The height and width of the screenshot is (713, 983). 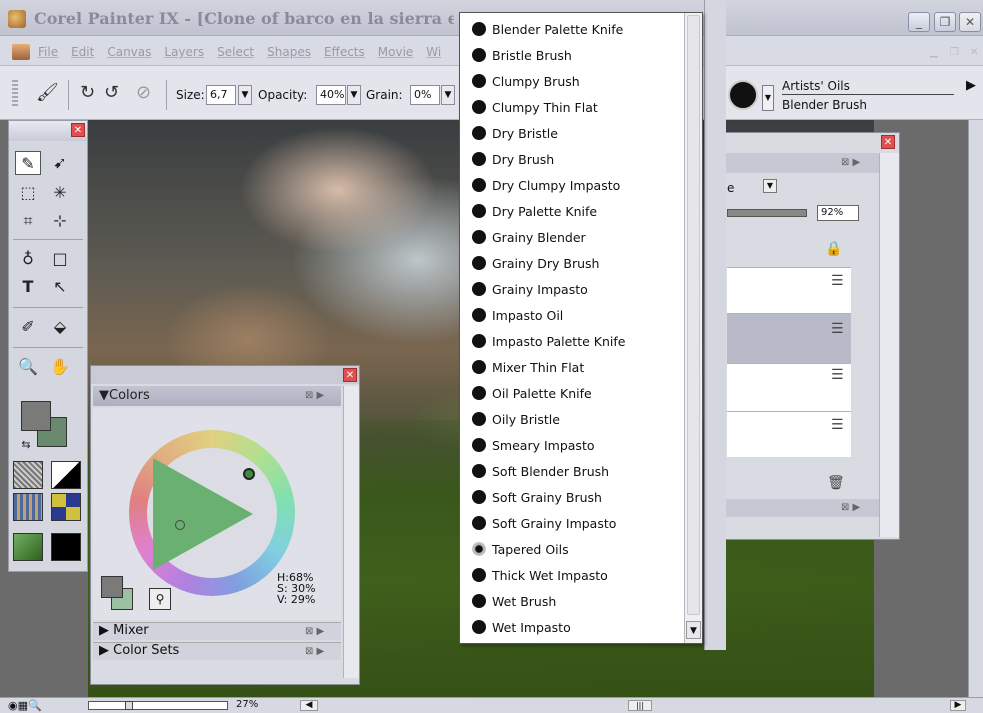 What do you see at coordinates (572, 108) in the screenshot?
I see `brush-variant-item: Clumpy Thin Flat` at bounding box center [572, 108].